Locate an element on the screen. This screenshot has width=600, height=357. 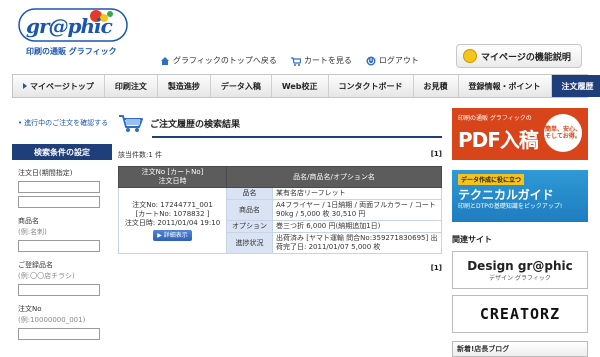
nav-order-history: 注文履歴 is located at coordinates (575, 86).